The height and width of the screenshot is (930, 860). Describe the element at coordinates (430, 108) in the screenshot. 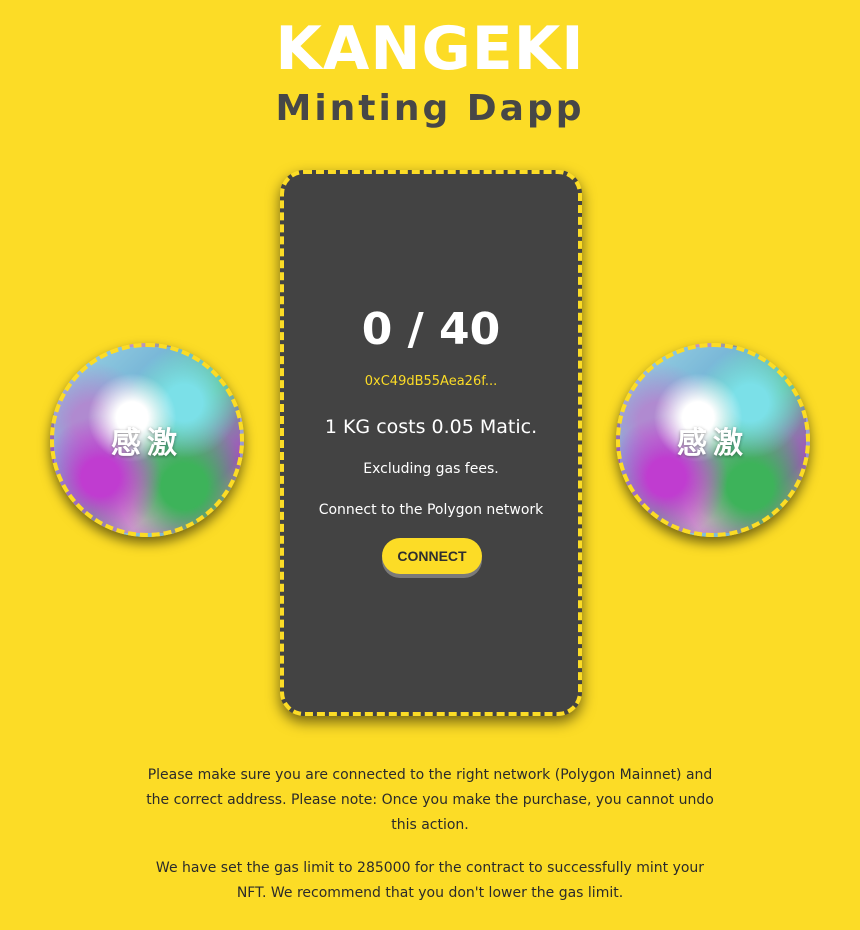

I see `page-subtitle: Minting Dapp` at that location.